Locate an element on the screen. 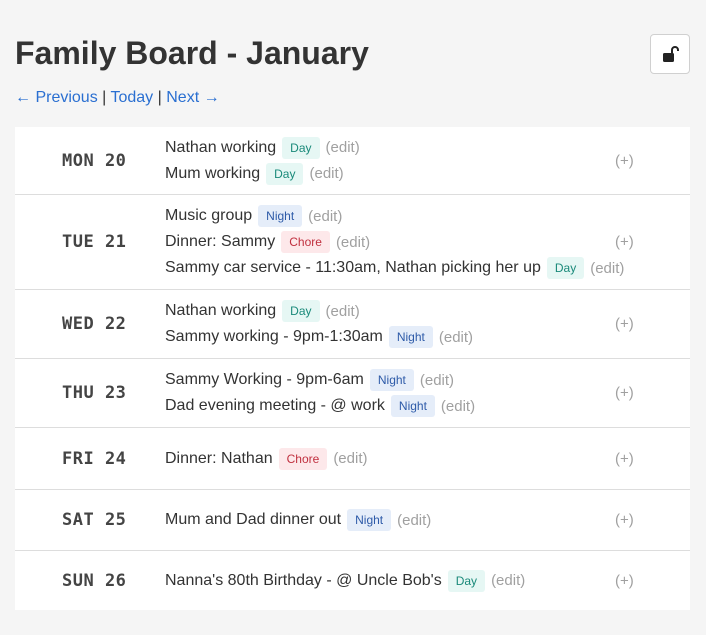 This screenshot has width=706, height=635. unlock-icon is located at coordinates (671, 54).